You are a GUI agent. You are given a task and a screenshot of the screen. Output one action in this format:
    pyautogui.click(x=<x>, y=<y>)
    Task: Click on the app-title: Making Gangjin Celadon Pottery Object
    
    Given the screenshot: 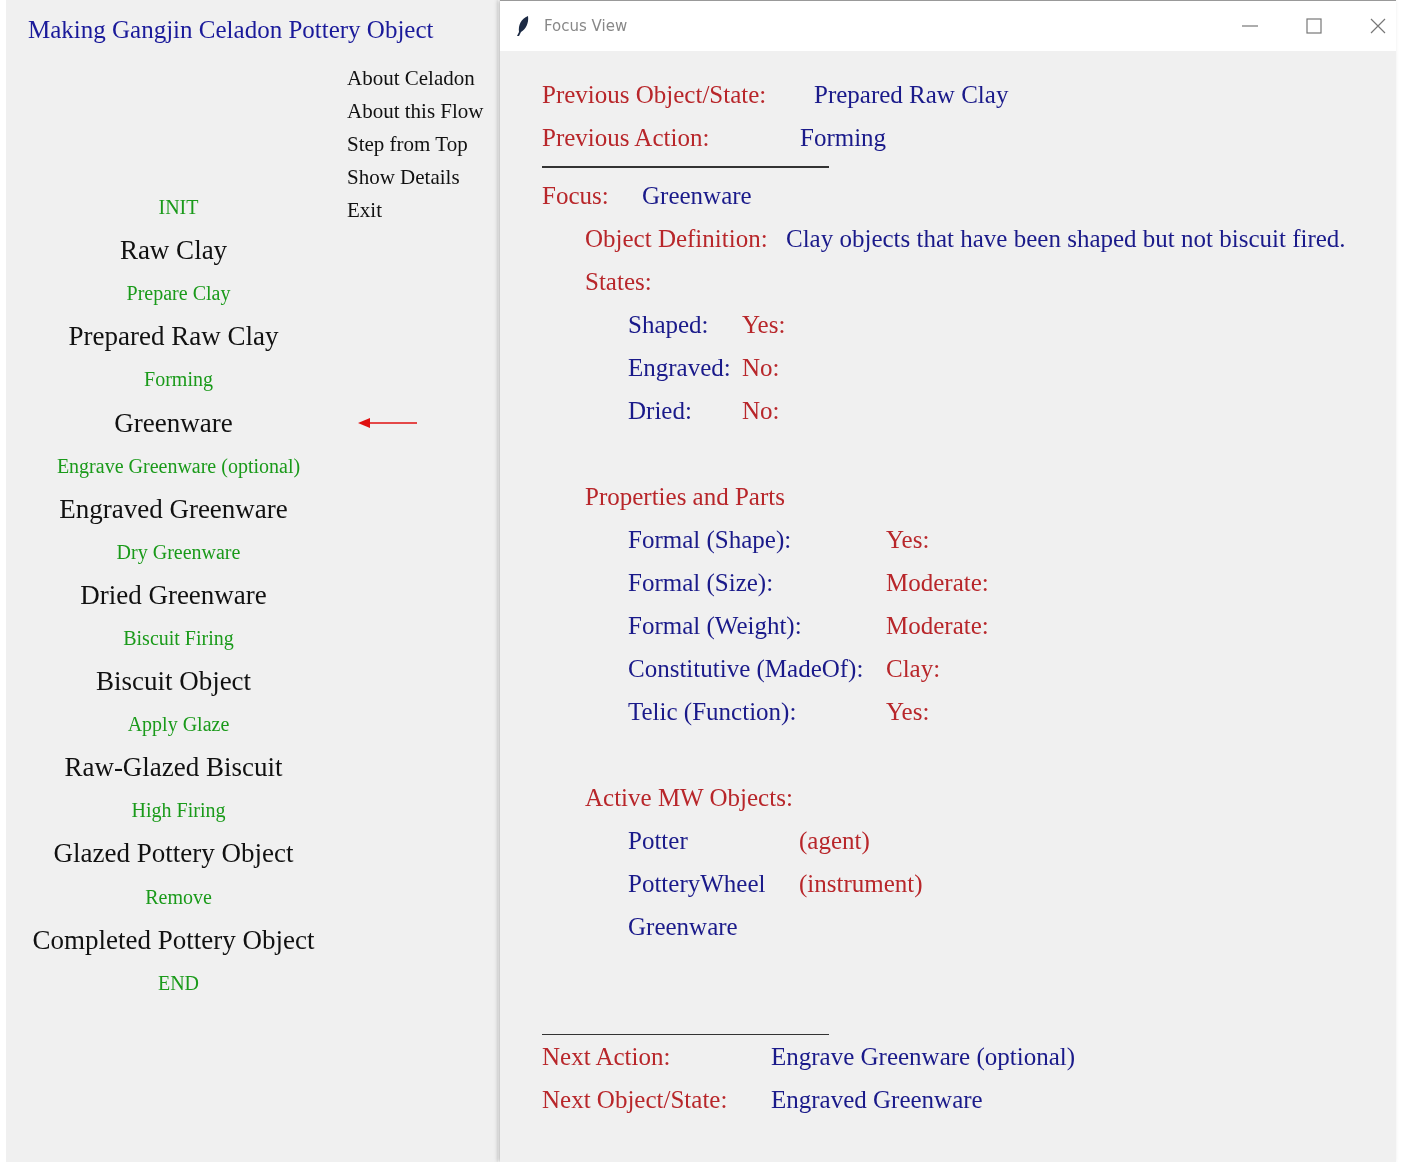 What is the action you would take?
    pyautogui.click(x=231, y=30)
    